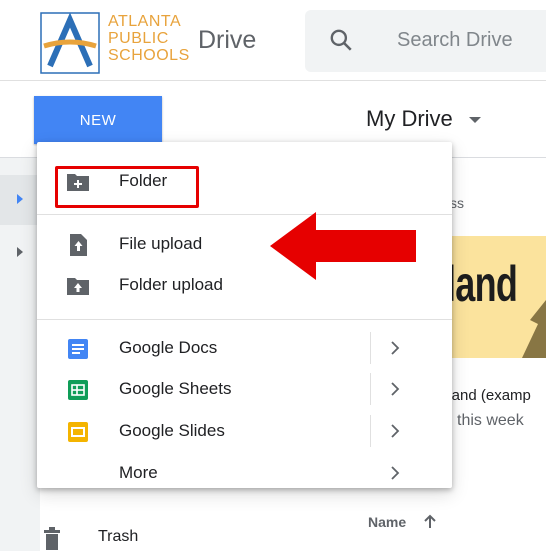 The width and height of the screenshot is (546, 551). What do you see at coordinates (475, 120) in the screenshot?
I see `caret-down-icon` at bounding box center [475, 120].